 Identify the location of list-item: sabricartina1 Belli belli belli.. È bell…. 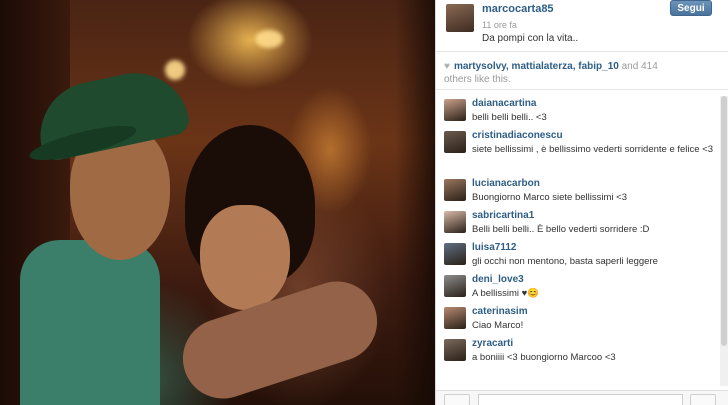
(578, 224).